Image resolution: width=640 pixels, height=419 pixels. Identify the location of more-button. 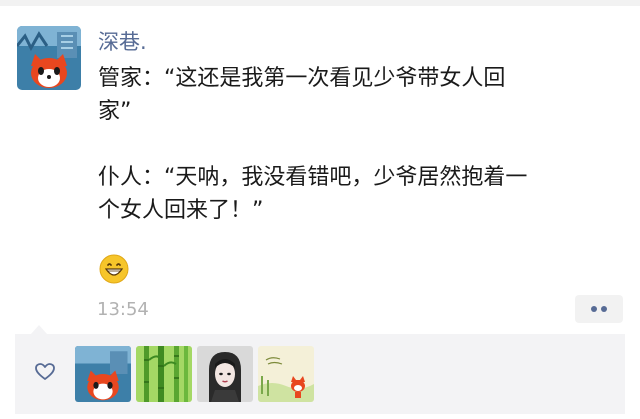
(599, 309).